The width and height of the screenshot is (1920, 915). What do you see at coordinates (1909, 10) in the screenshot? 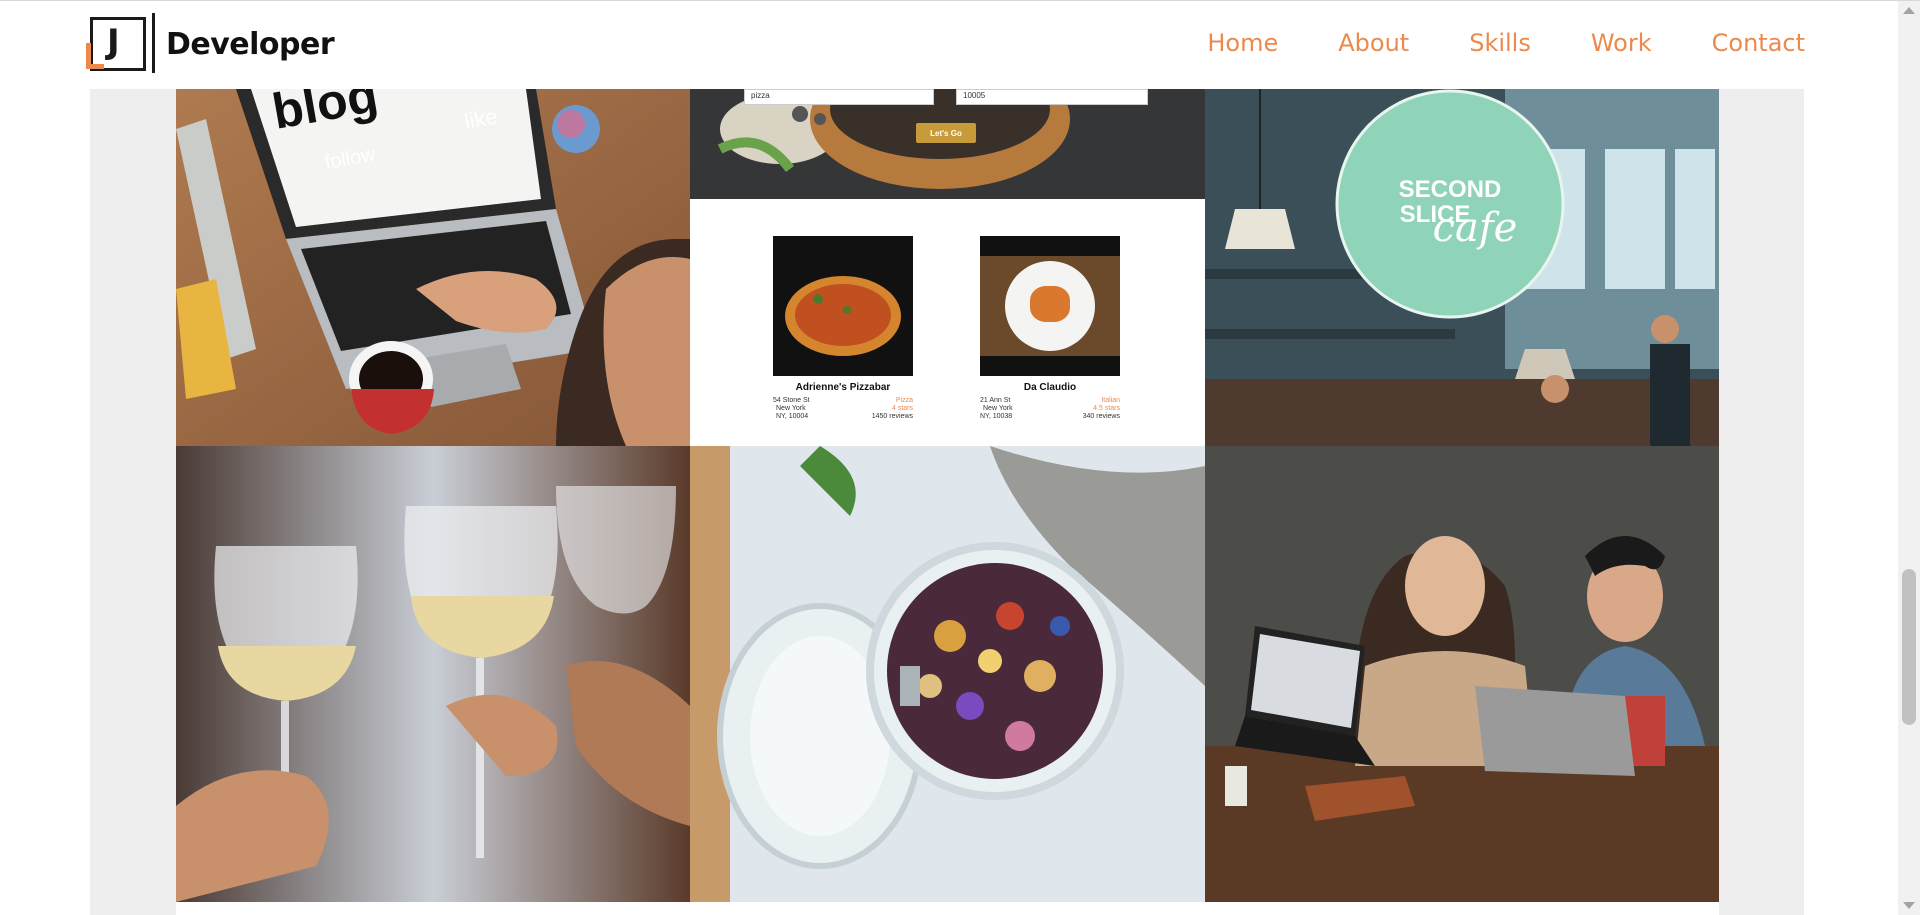
I see `chevron-up-icon` at bounding box center [1909, 10].